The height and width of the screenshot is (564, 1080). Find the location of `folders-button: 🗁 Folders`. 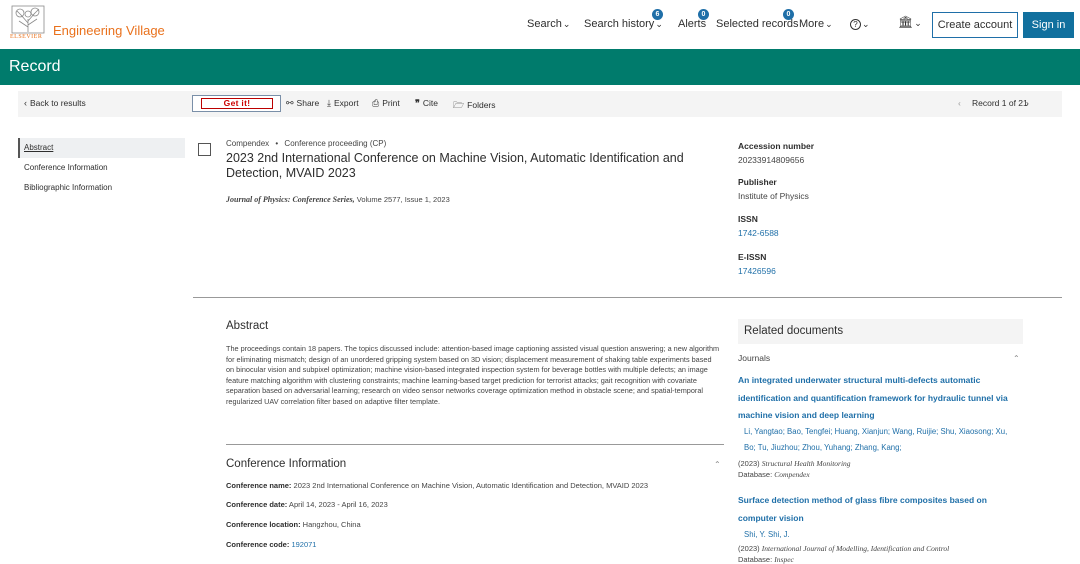

folders-button: 🗁 Folders is located at coordinates (474, 106).